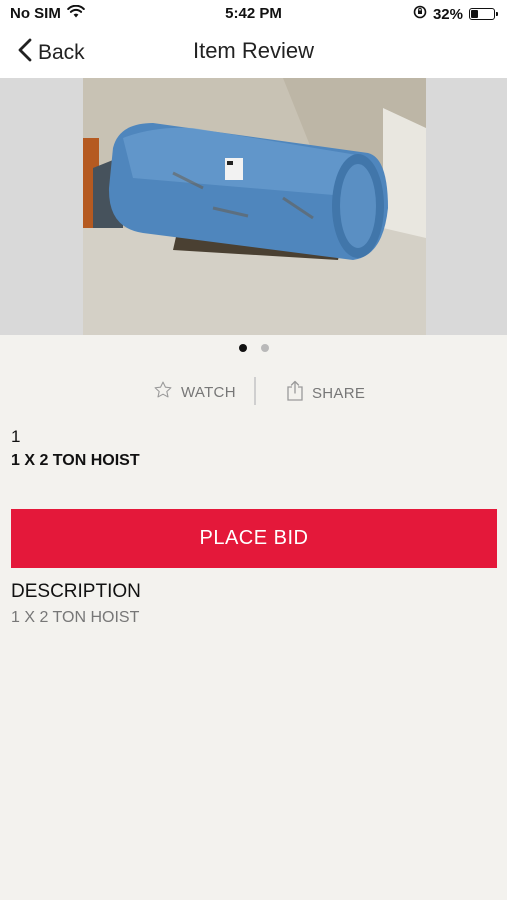 The image size is (507, 900). What do you see at coordinates (208, 392) in the screenshot?
I see `watch-label: WATCH` at bounding box center [208, 392].